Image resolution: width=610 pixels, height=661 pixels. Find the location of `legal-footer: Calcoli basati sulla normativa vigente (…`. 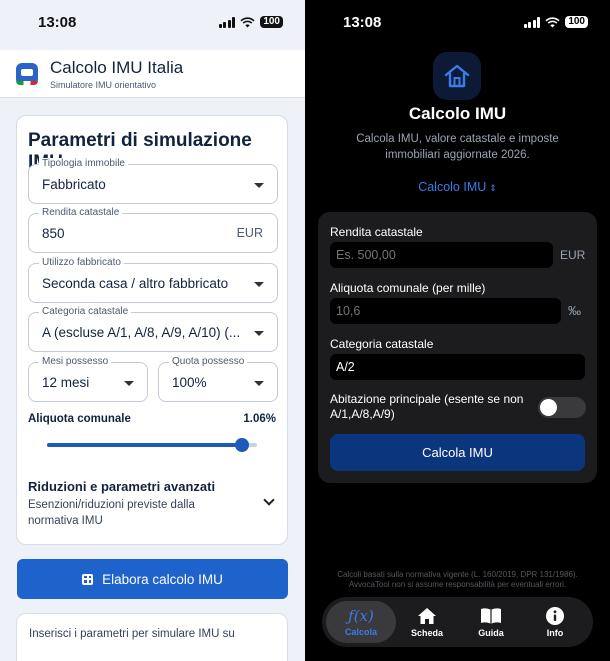

legal-footer: Calcoli basati sulla normativa vigente (… is located at coordinates (457, 579).